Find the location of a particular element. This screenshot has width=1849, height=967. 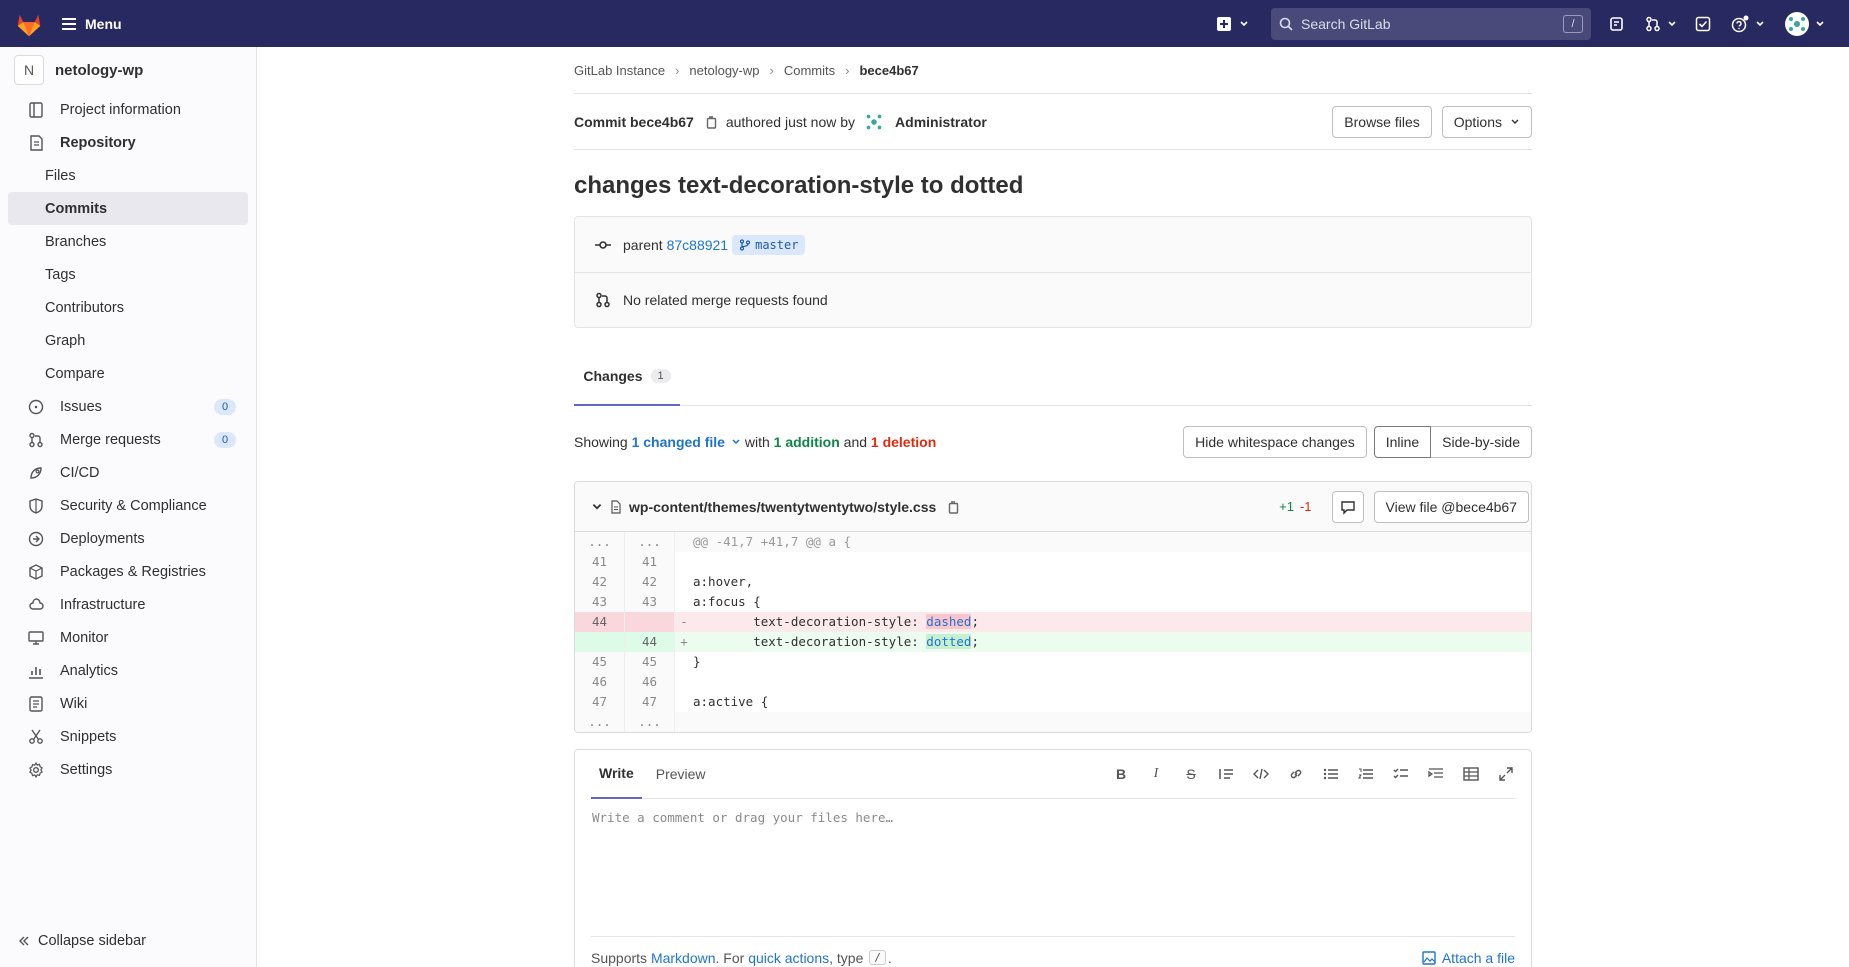

write-tab: Write is located at coordinates (616, 774).